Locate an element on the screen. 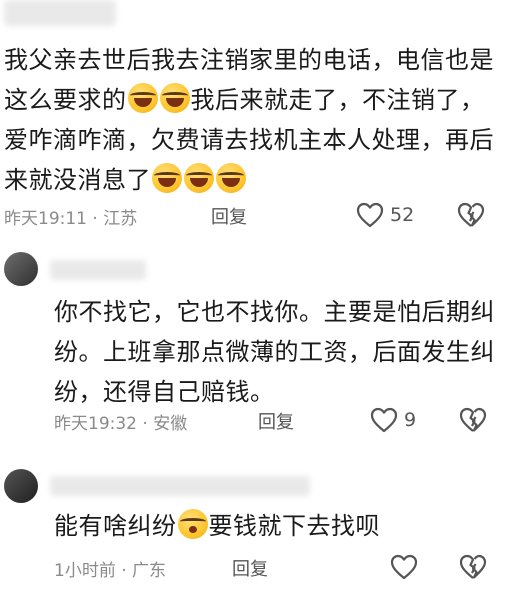 This screenshot has height=597, width=519. comment-2-reply-button: 回复 is located at coordinates (276, 421).